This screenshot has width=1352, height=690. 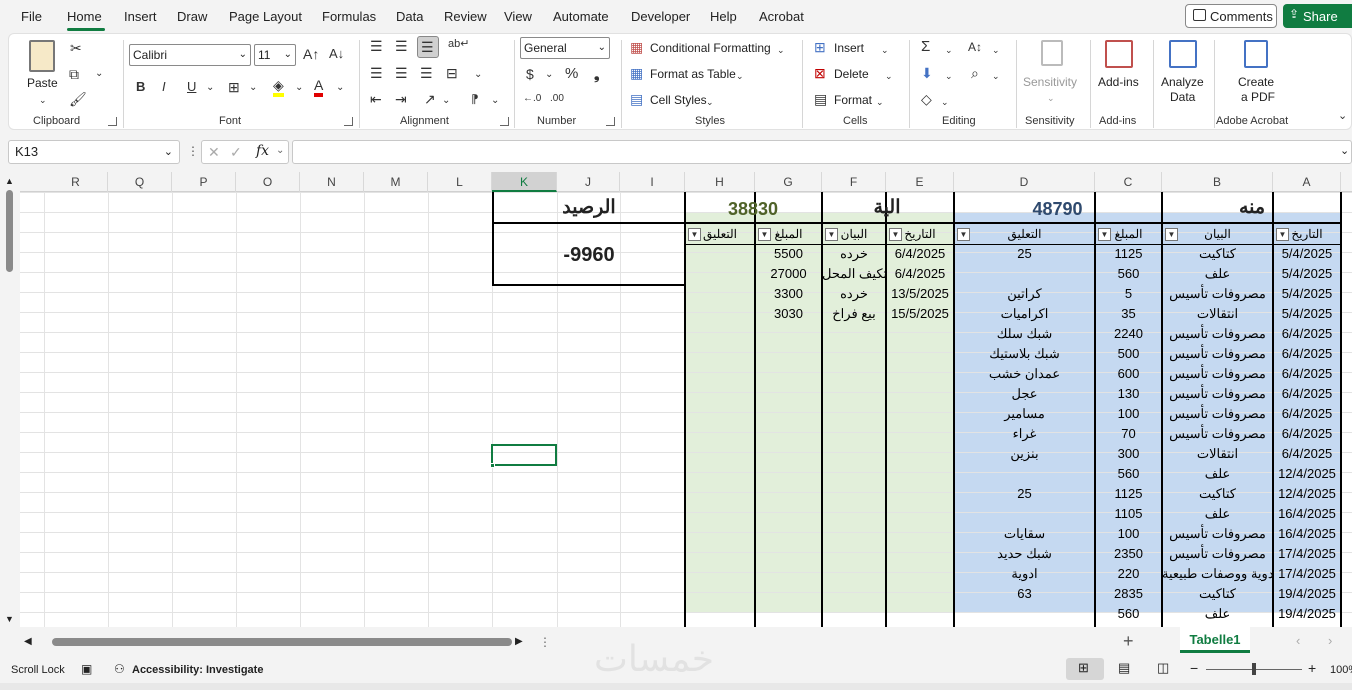 I want to click on cut-icon: ✂, so click(x=76, y=48).